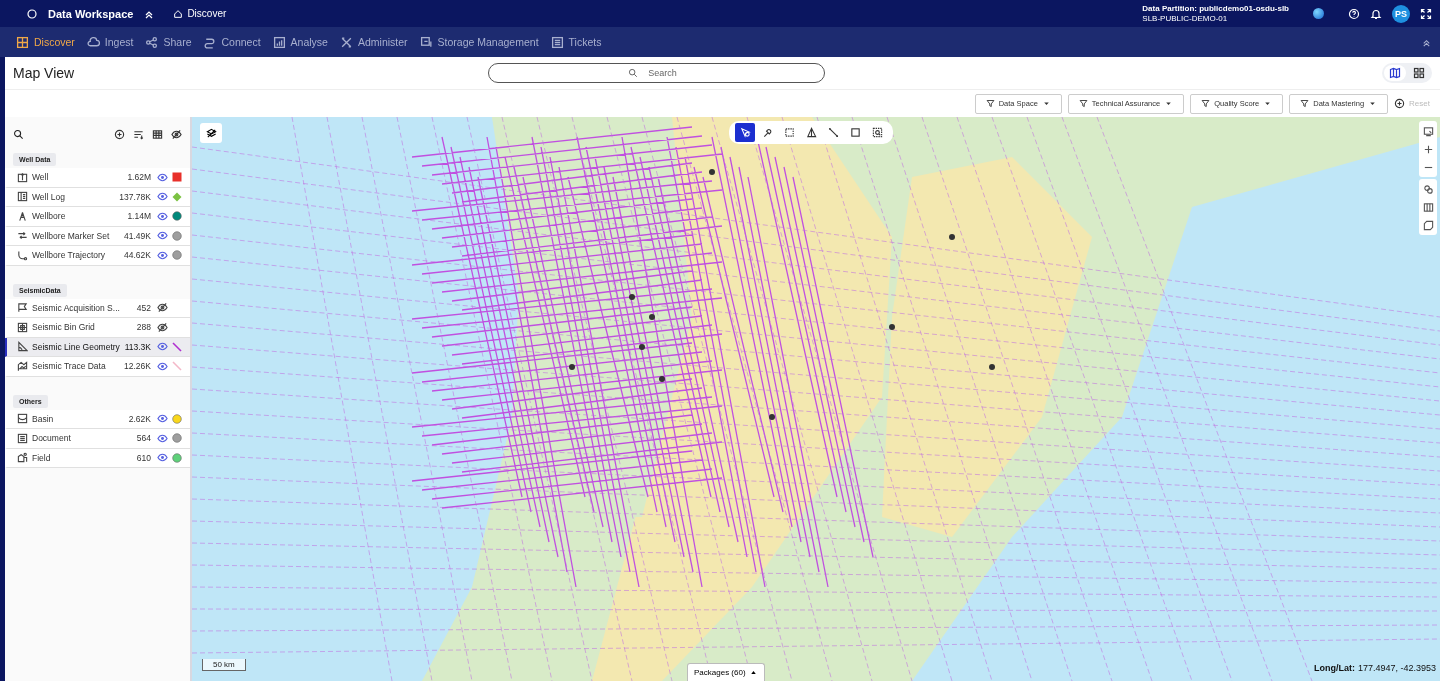 Image resolution: width=1440 pixels, height=681 pixels. I want to click on layer-count: 137.78K, so click(135, 196).